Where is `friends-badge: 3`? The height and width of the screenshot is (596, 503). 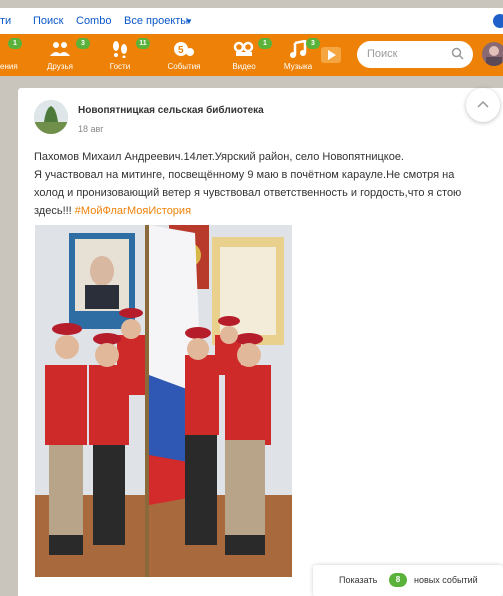
friends-badge: 3 is located at coordinates (83, 43).